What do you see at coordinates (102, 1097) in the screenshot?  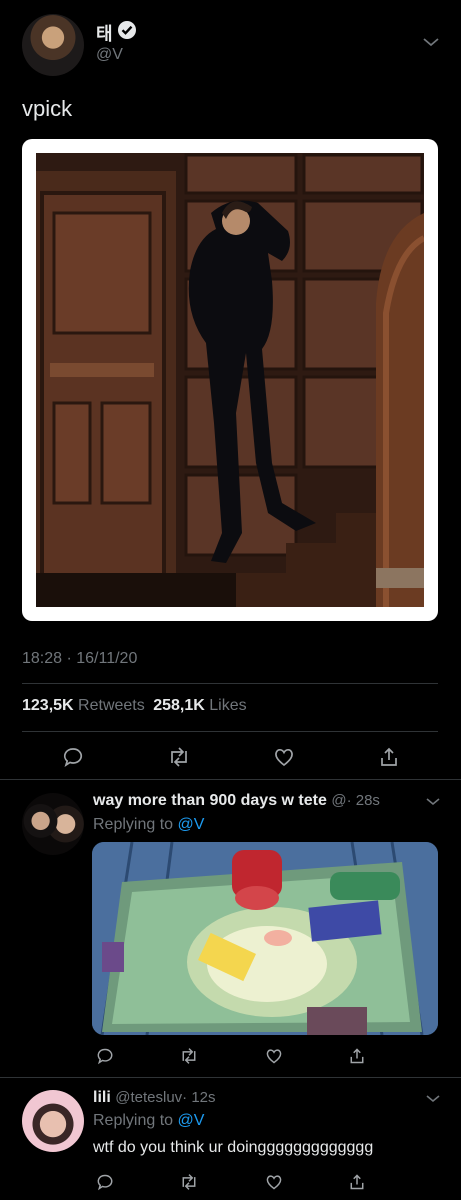 I see `reply-author-name: lili` at bounding box center [102, 1097].